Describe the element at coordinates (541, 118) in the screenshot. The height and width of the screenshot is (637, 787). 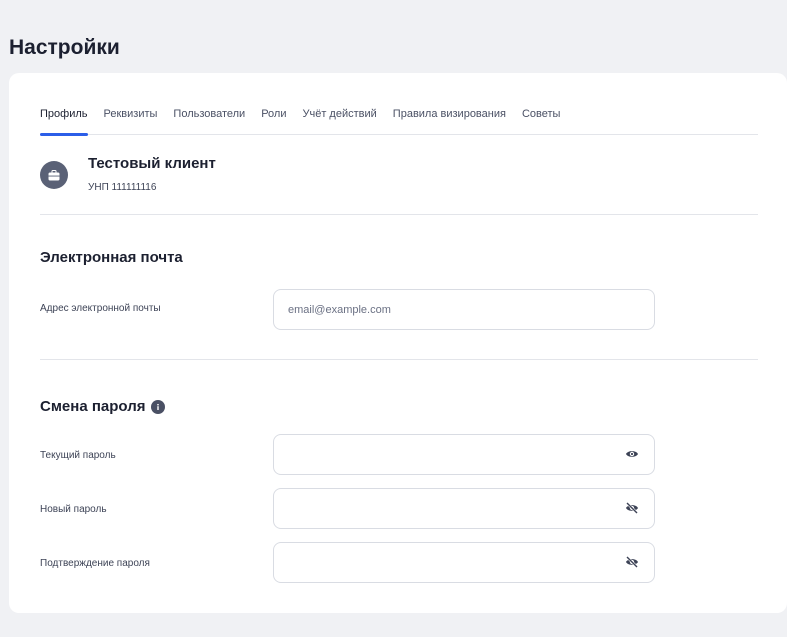
I see `tab-tips: Советы` at that location.